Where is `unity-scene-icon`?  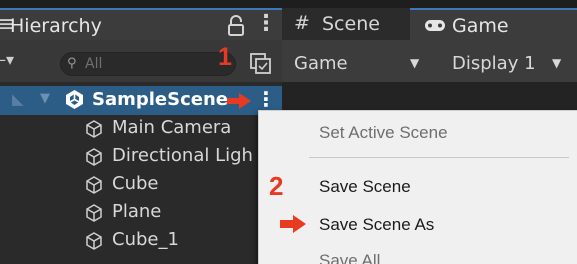 unity-scene-icon is located at coordinates (74, 99).